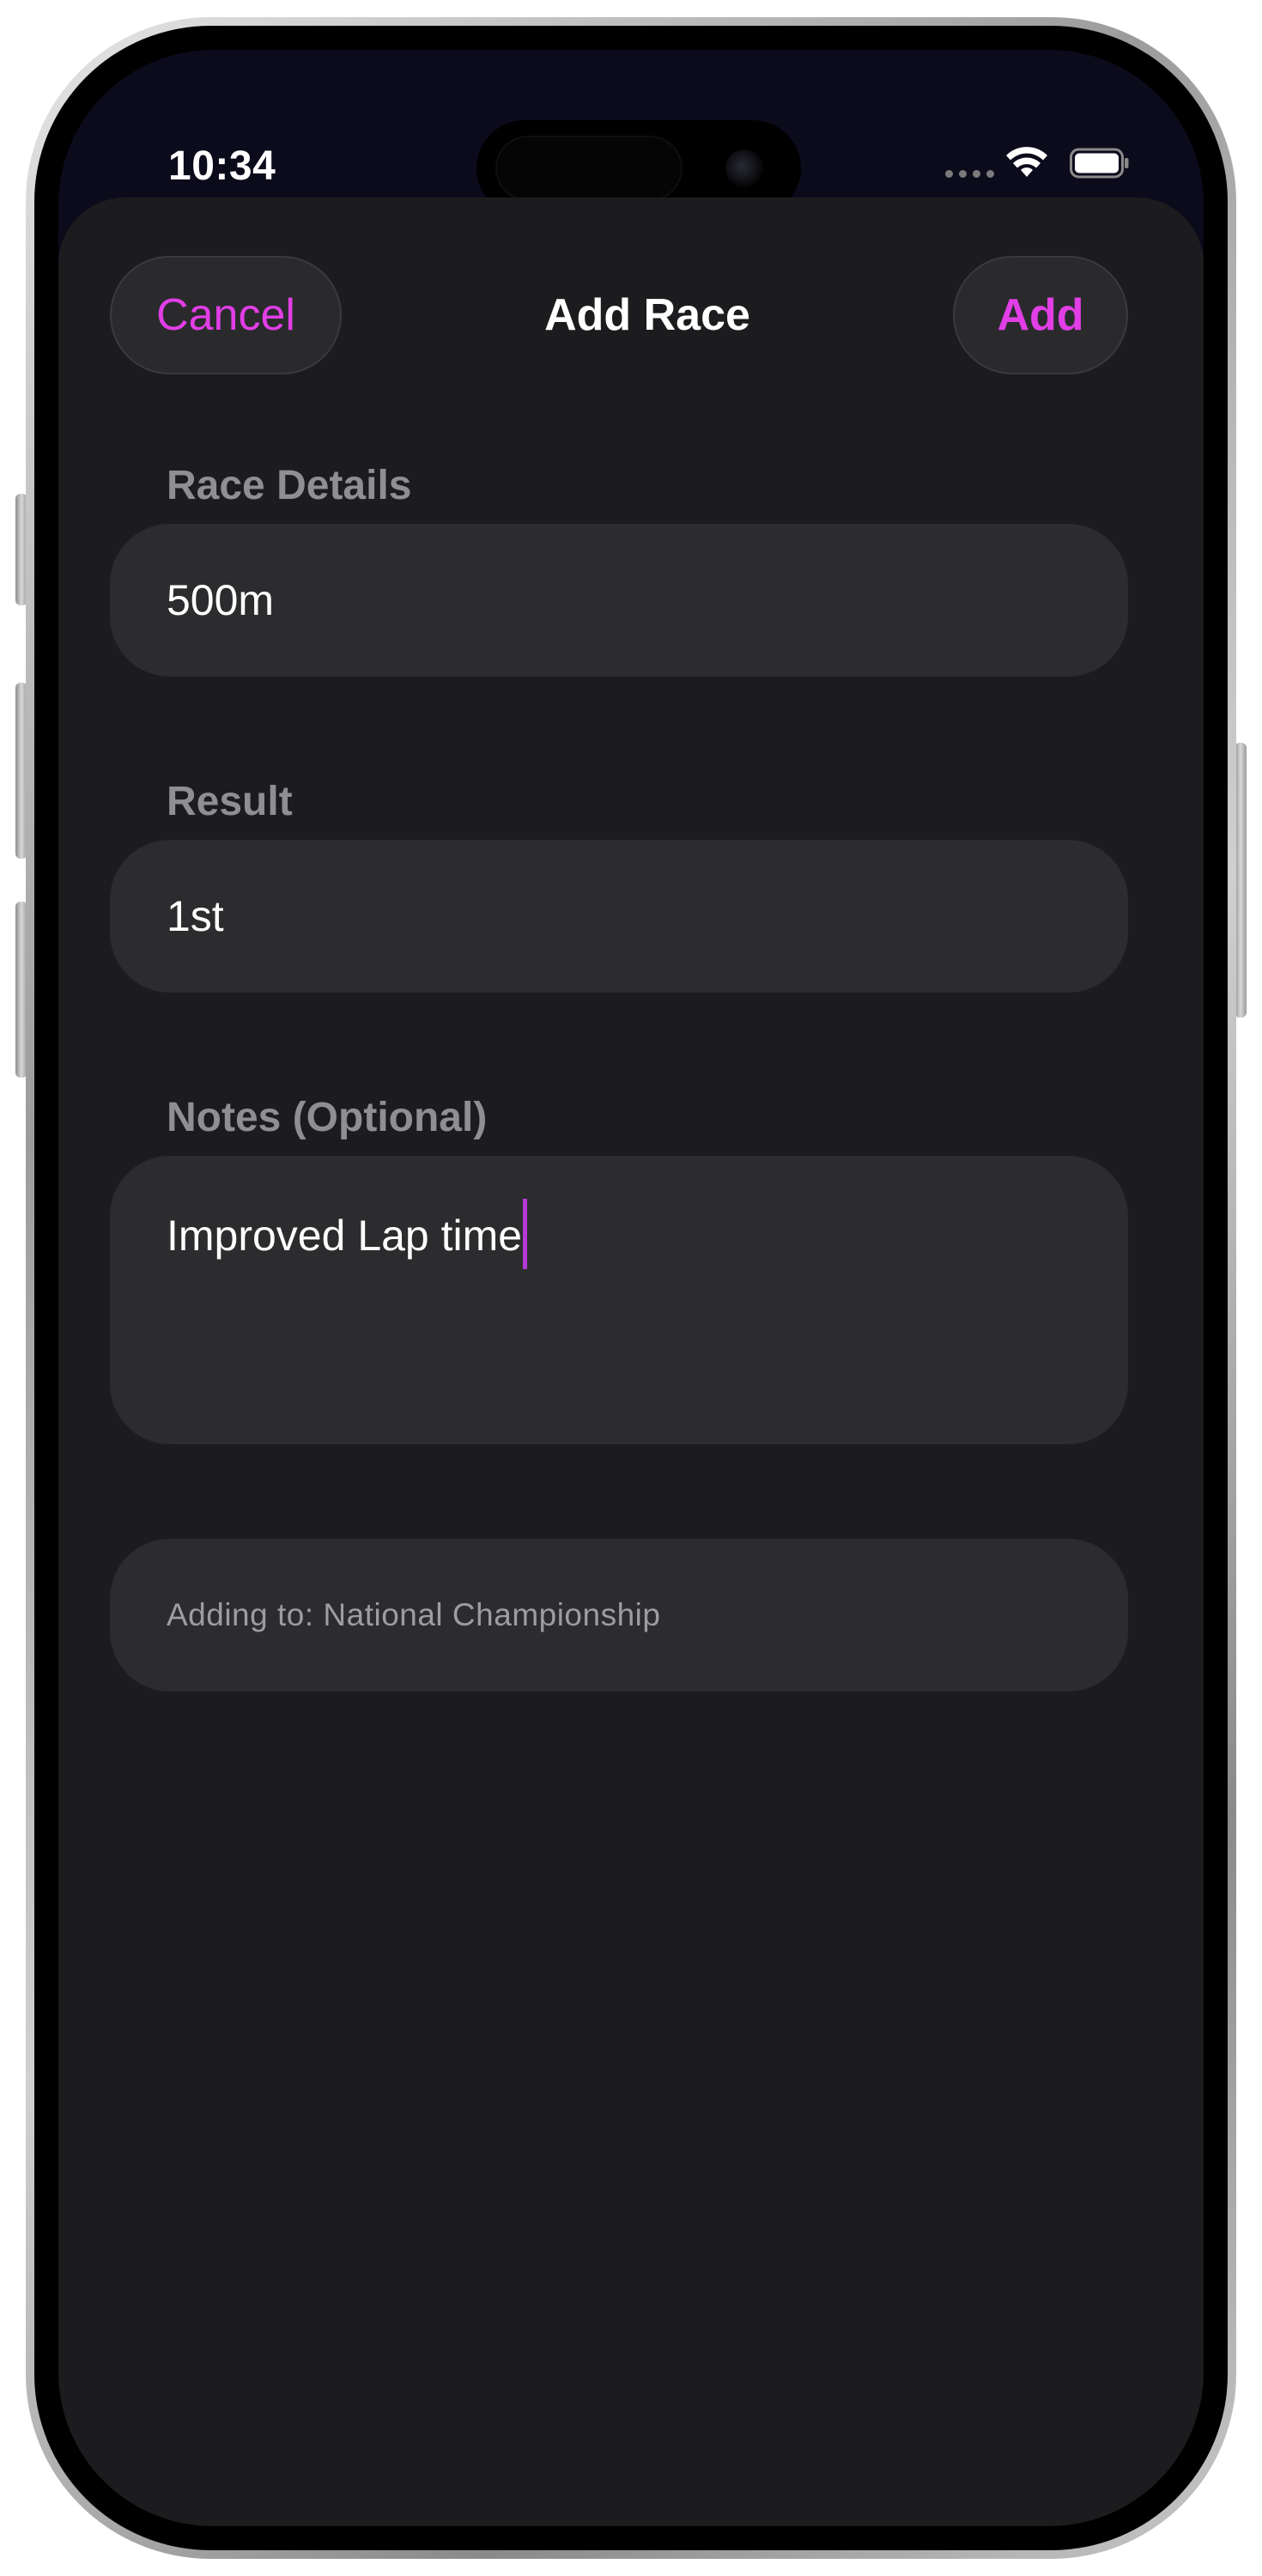  Describe the element at coordinates (195, 916) in the screenshot. I see `result-value: 1st` at that location.